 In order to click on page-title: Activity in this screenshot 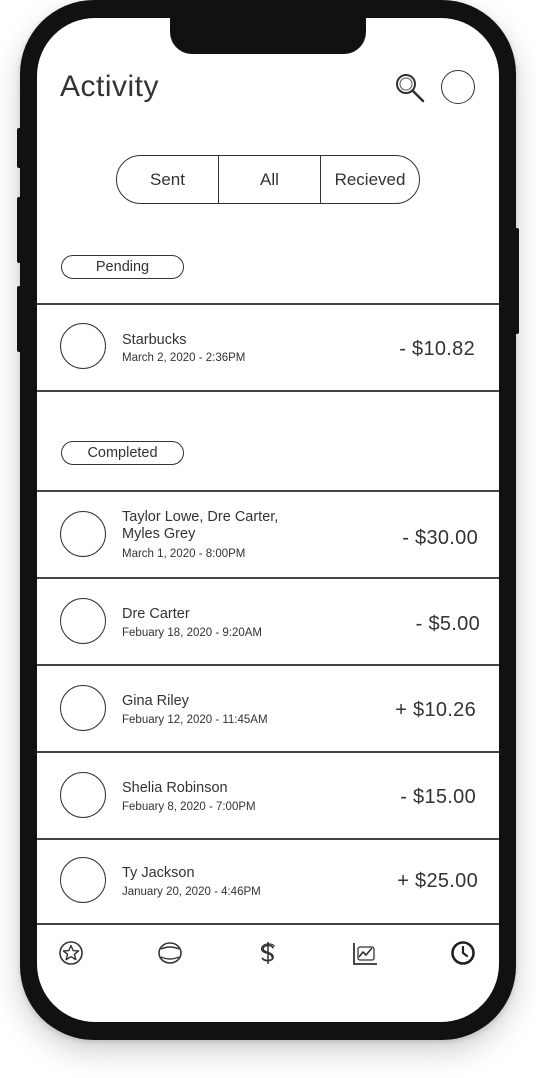, I will do `click(110, 86)`.